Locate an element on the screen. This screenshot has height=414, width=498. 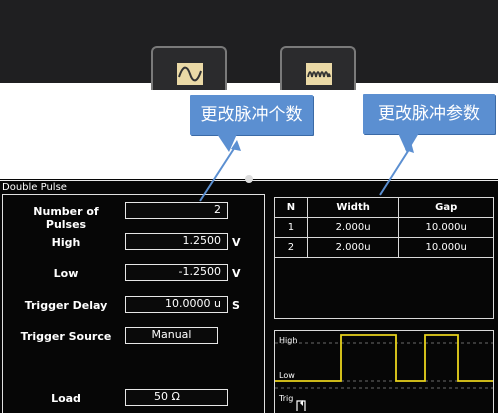
low-unit: V is located at coordinates (236, 273).